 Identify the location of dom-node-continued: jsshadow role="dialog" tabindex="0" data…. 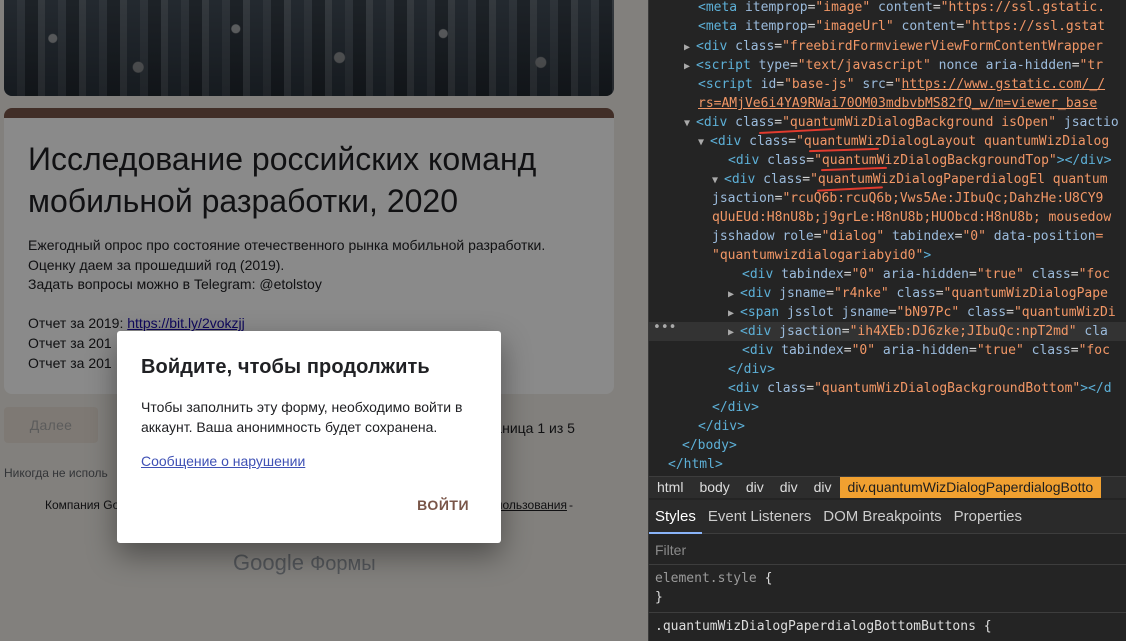
(908, 236).